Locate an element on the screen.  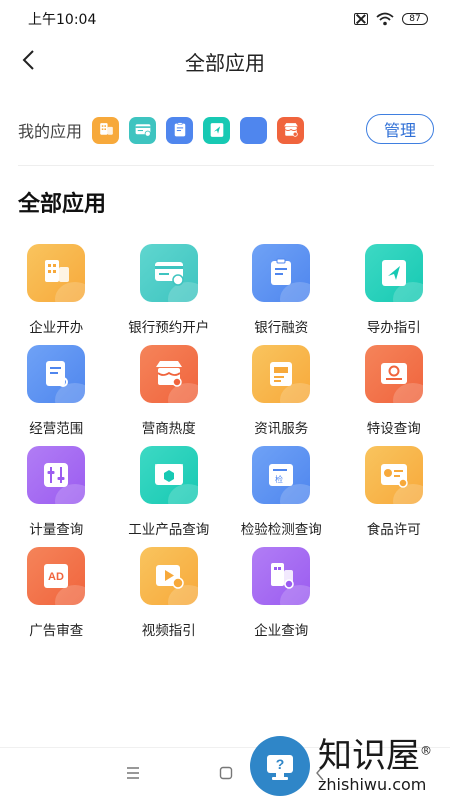
app-tile: 企业查询 is located at coordinates (281, 597).